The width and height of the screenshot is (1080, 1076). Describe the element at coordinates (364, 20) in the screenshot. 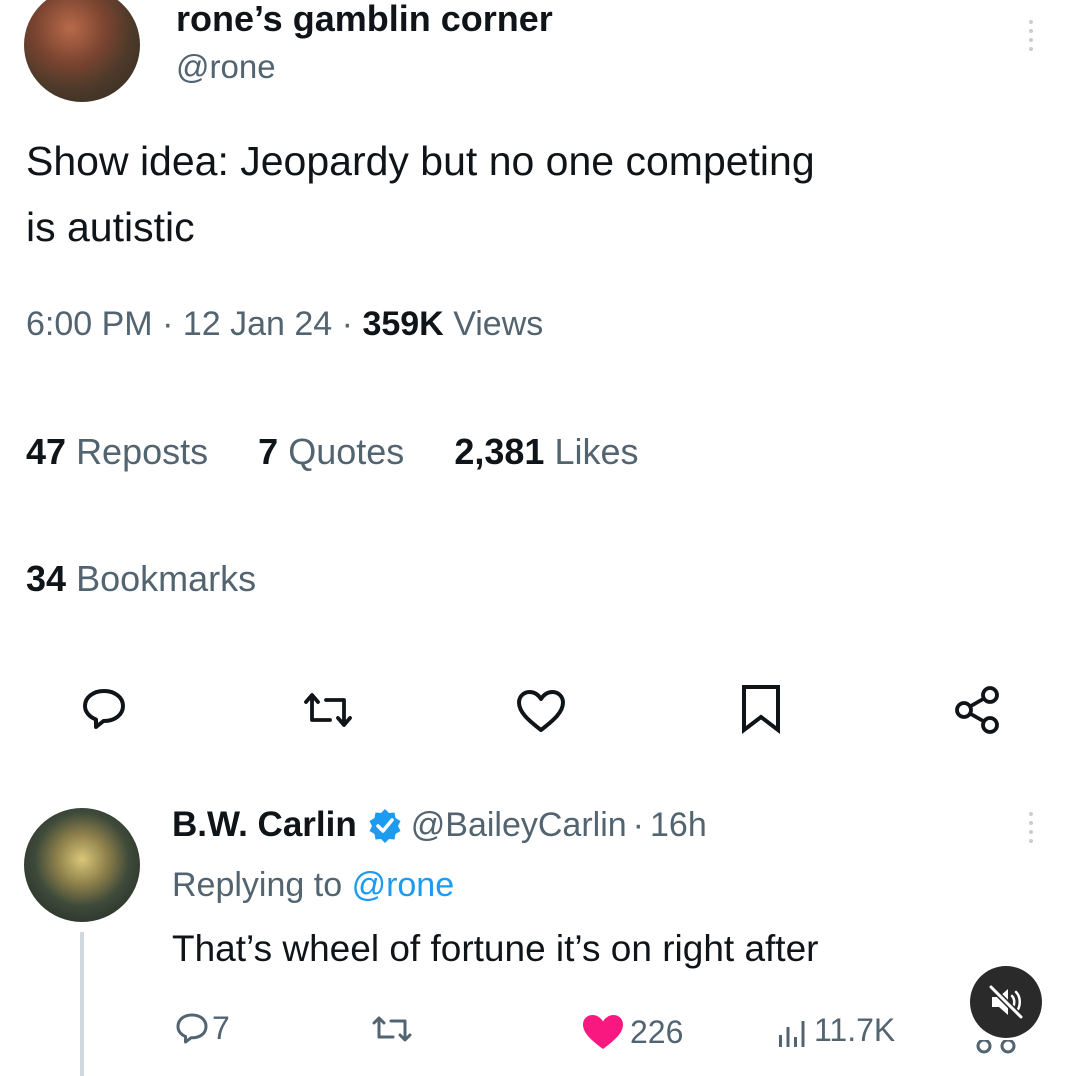

I see `author-name: rone’s gamblin corner` at that location.